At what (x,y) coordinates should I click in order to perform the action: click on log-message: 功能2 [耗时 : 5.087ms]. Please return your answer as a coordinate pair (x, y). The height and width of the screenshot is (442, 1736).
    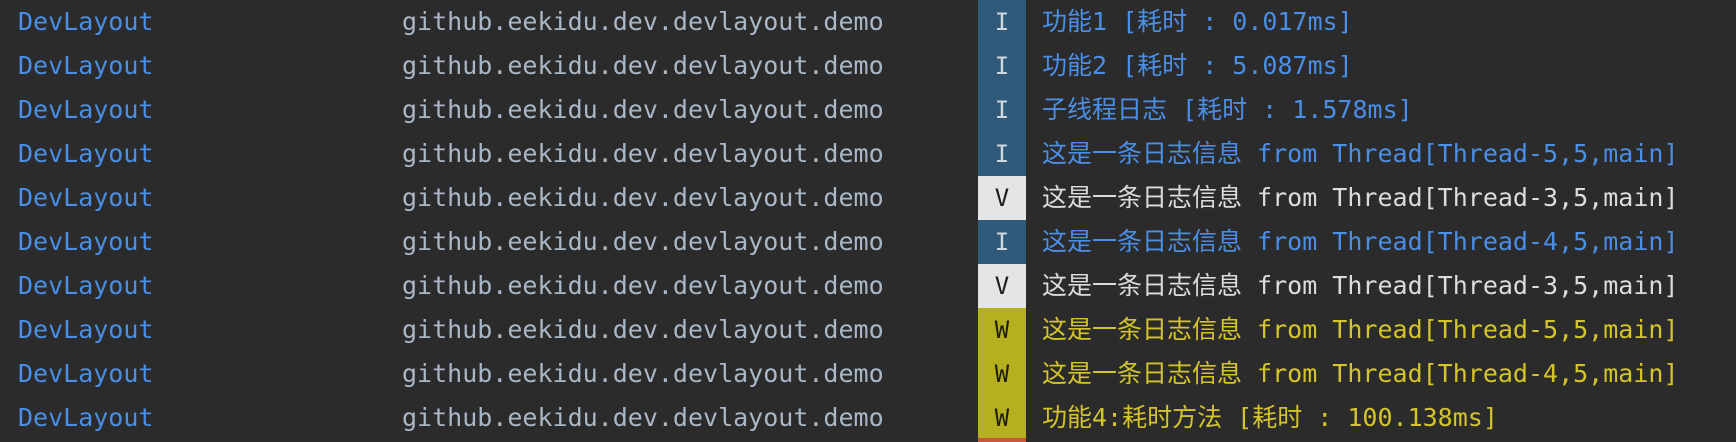
    Looking at the image, I should click on (1197, 65).